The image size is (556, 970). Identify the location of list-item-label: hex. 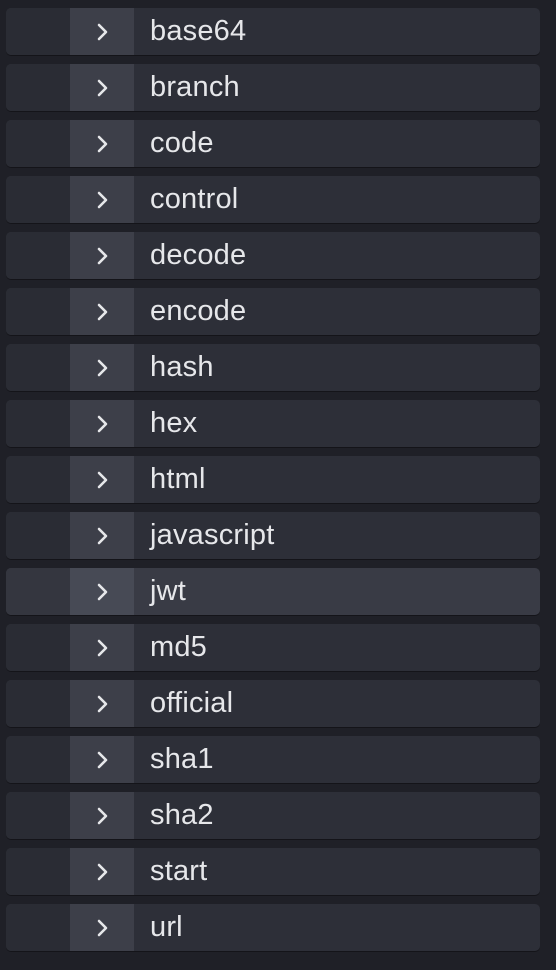
(174, 423).